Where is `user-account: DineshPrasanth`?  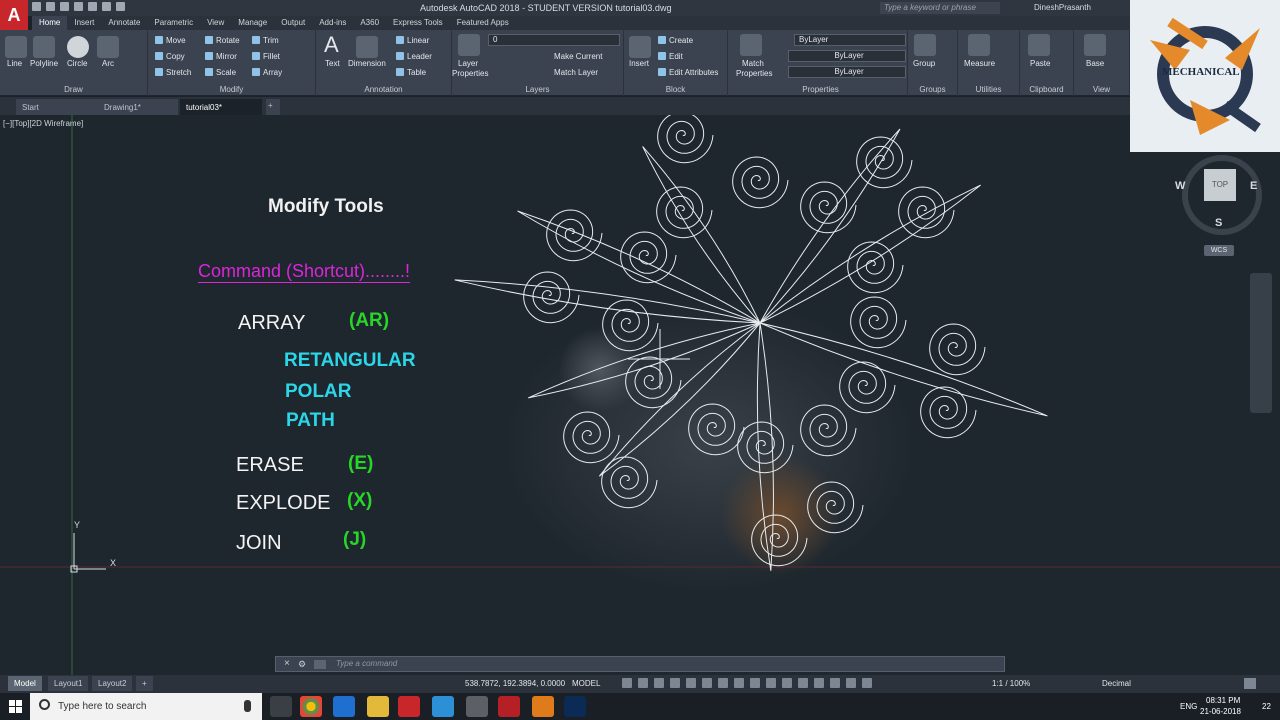
user-account: DineshPrasanth is located at coordinates (1062, 7).